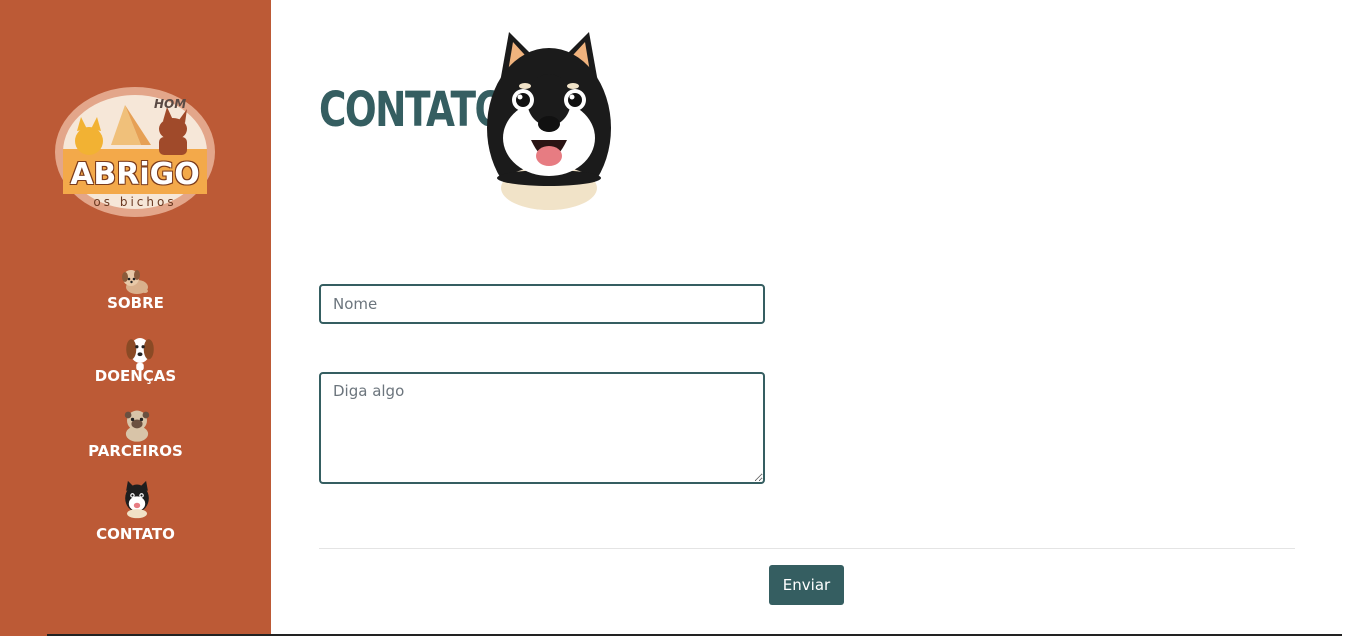 This screenshot has width=1348, height=636. I want to click on sidebar-item-contato: CONTATO, so click(135, 511).